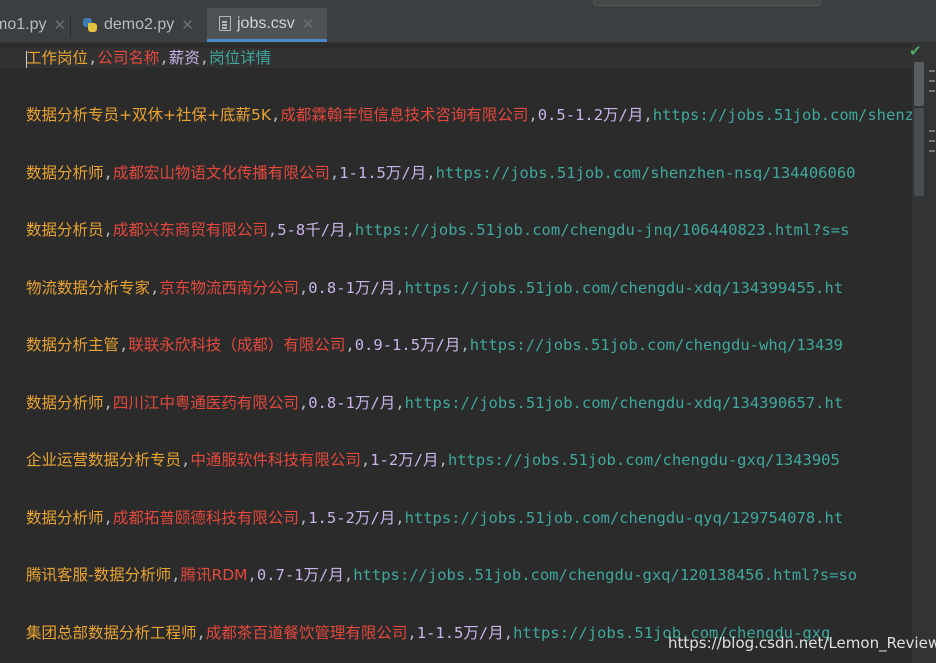 The height and width of the screenshot is (663, 936). Describe the element at coordinates (128, 58) in the screenshot. I see `header-company: 公司名称` at that location.